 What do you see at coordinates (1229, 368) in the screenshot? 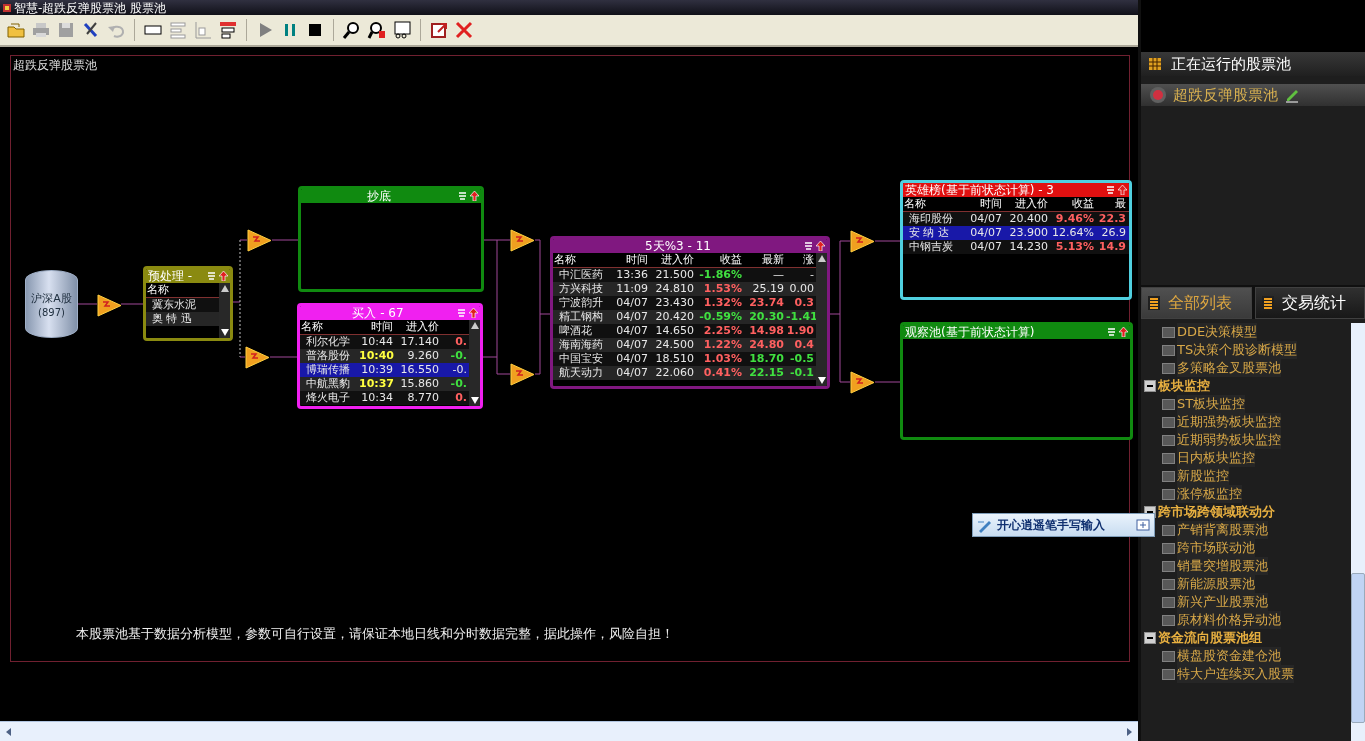
I see `tree-item: 多策略金叉股票池` at bounding box center [1229, 368].